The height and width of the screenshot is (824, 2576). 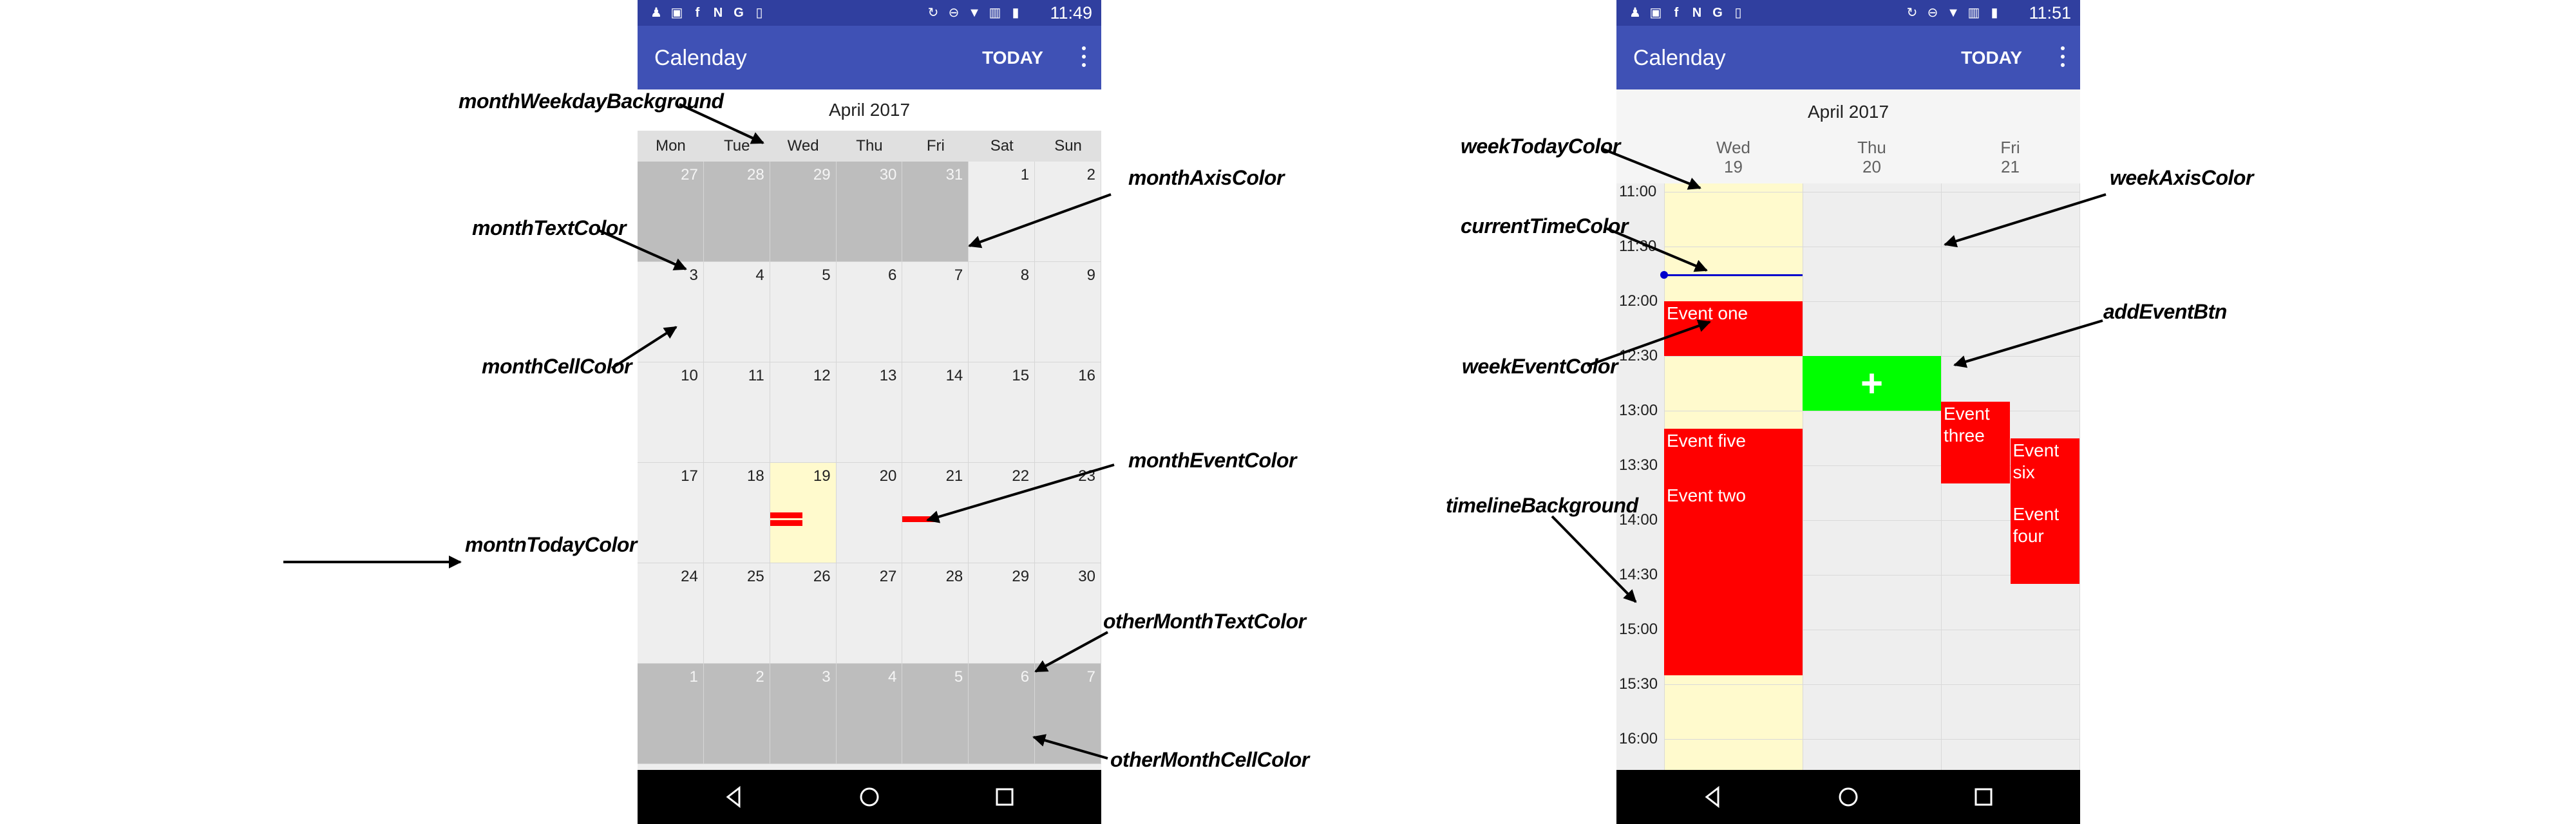 I want to click on month-cell: 14, so click(x=936, y=413).